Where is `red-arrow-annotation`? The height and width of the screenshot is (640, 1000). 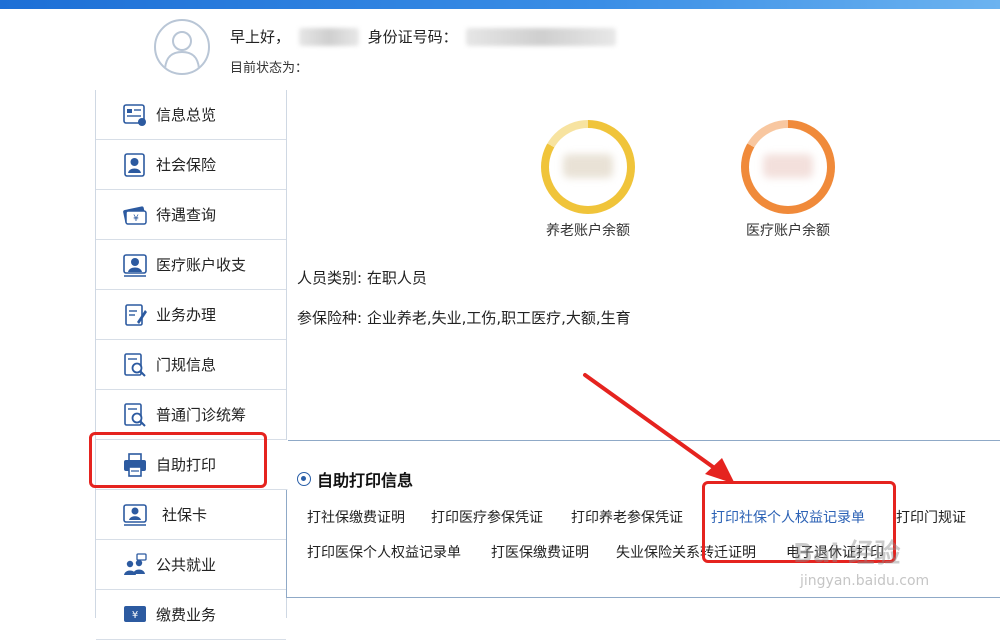 red-arrow-annotation is located at coordinates (659, 428).